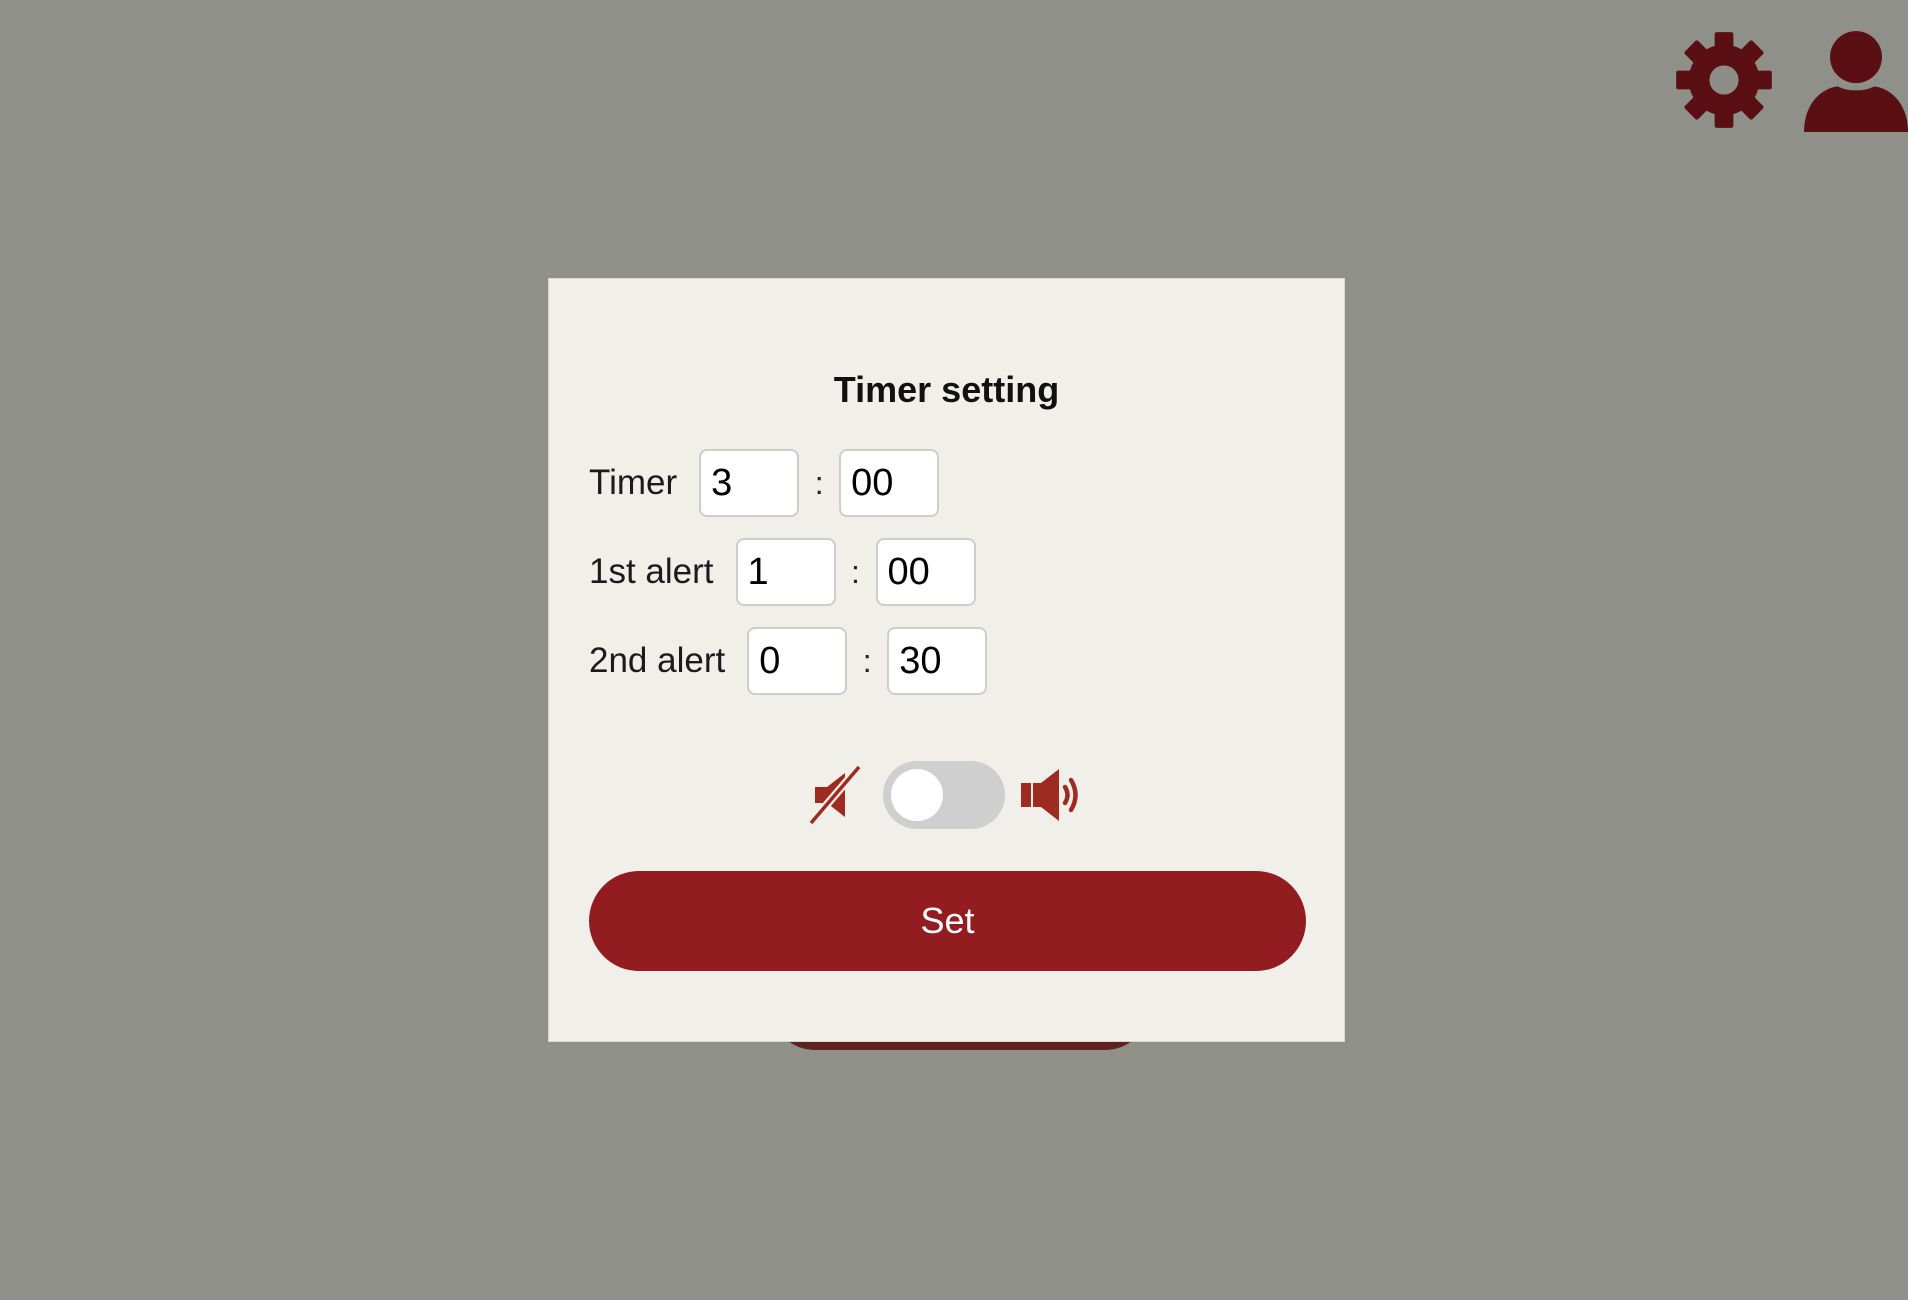  I want to click on timer-minutes-input, so click(749, 483).